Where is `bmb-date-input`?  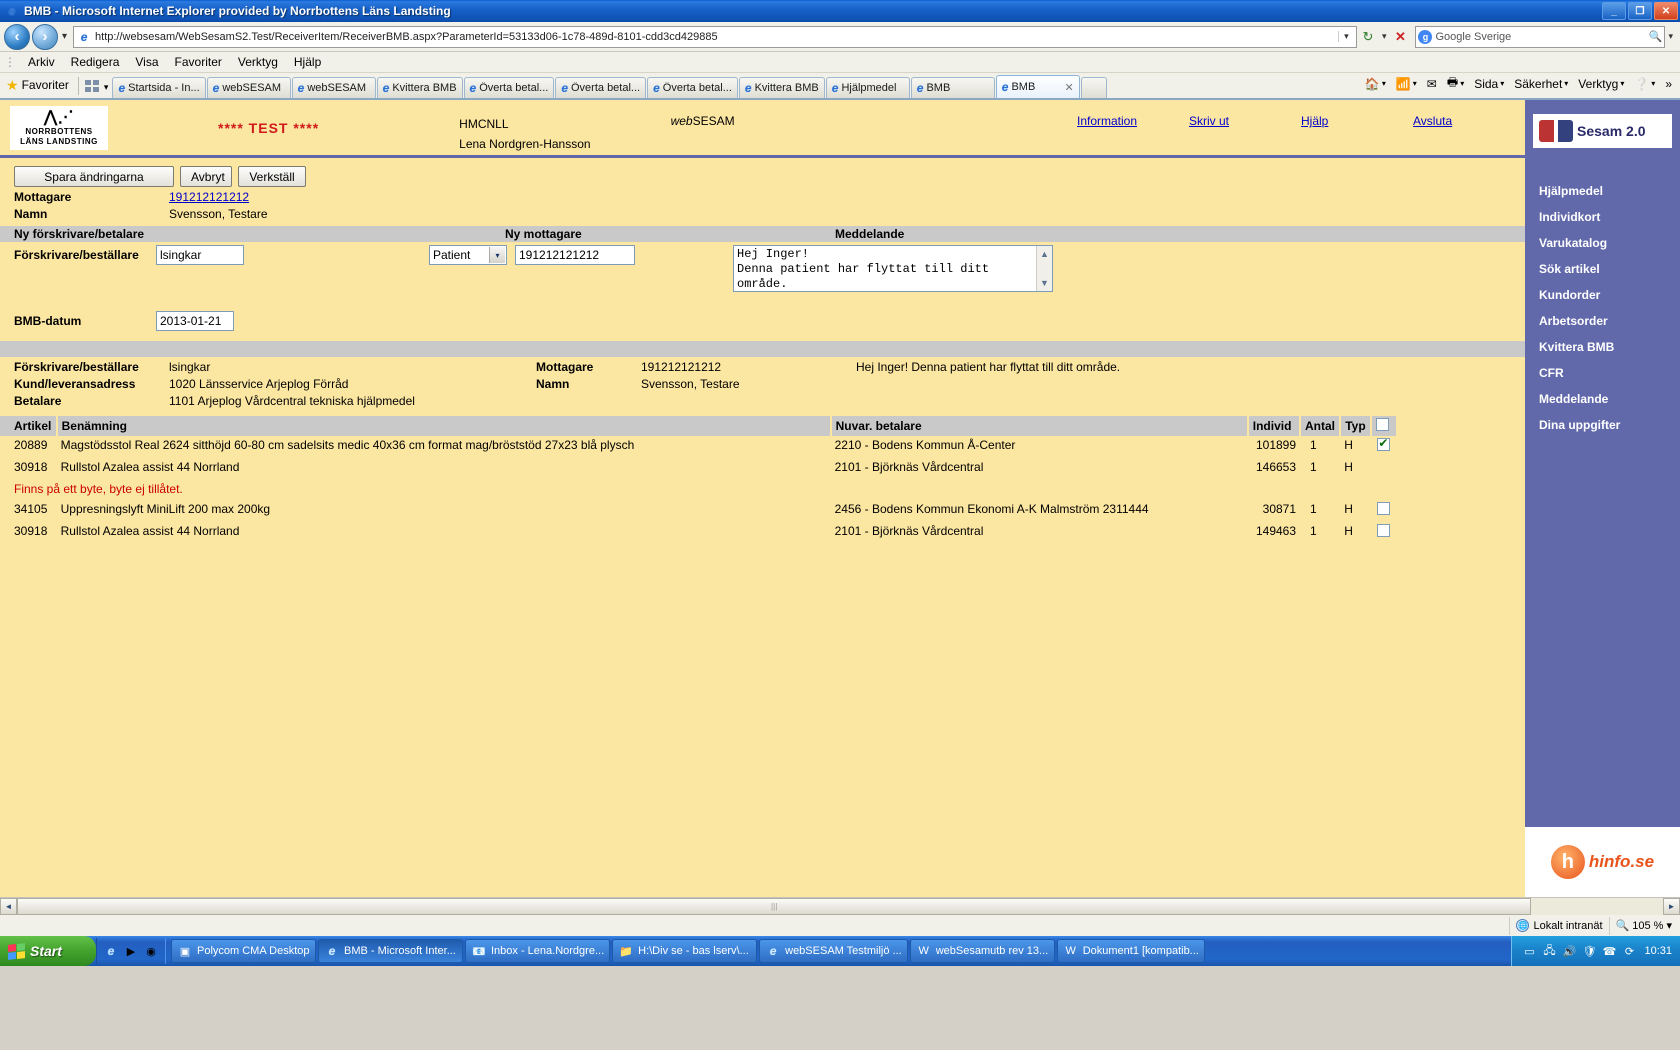
bmb-date-input is located at coordinates (195, 321).